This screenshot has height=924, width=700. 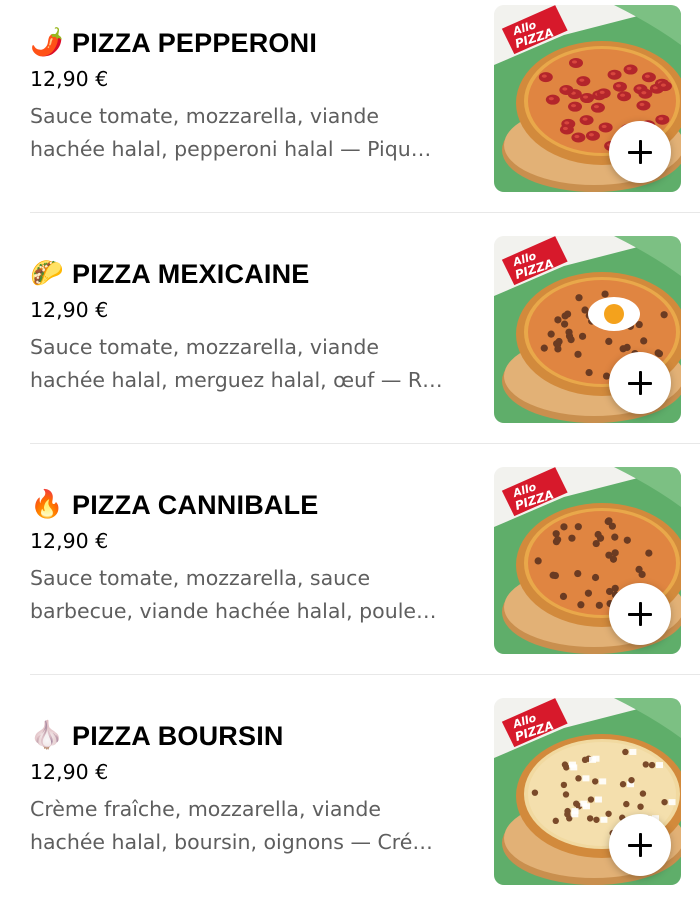 I want to click on item-name: PIZZA BOURSIN, so click(x=178, y=735).